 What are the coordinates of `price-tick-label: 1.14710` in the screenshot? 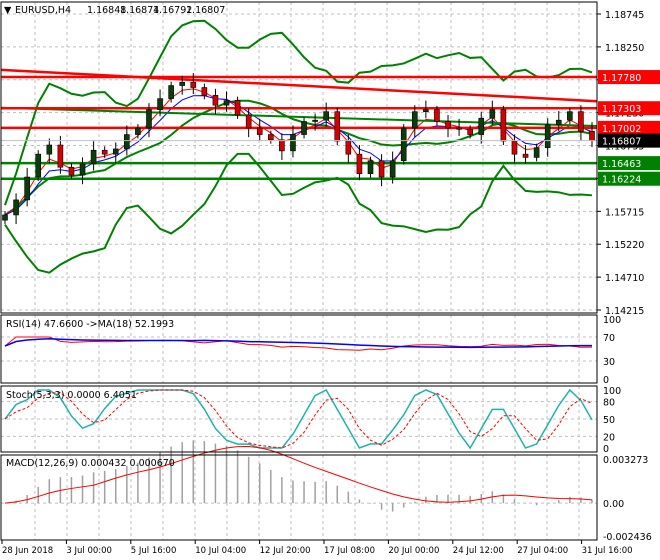 It's located at (624, 278).